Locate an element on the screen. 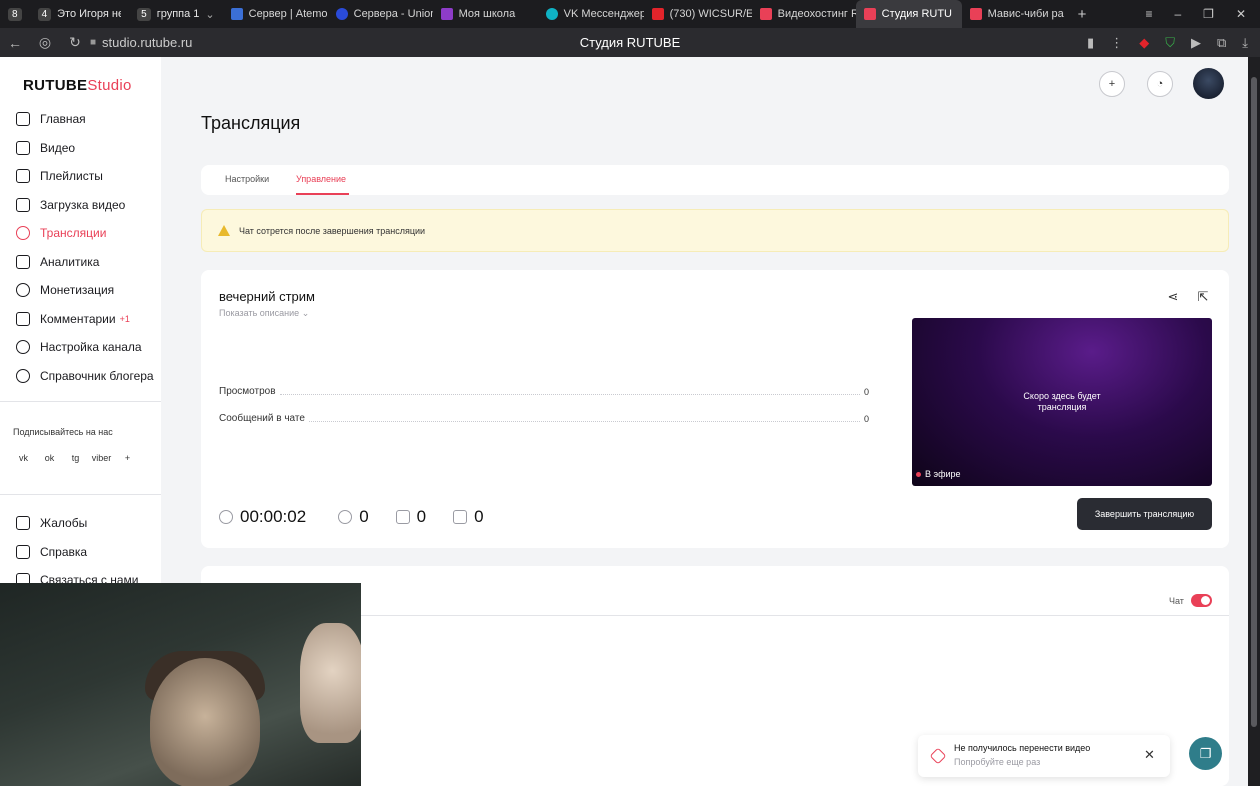 This screenshot has width=1260, height=786. close-toast-icon: ✕ is located at coordinates (1149, 755).